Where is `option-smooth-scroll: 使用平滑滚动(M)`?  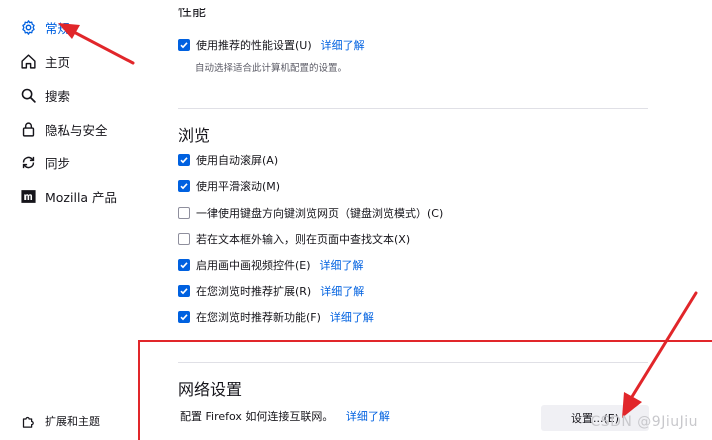
option-smooth-scroll: 使用平滑滚动(M) is located at coordinates (229, 186).